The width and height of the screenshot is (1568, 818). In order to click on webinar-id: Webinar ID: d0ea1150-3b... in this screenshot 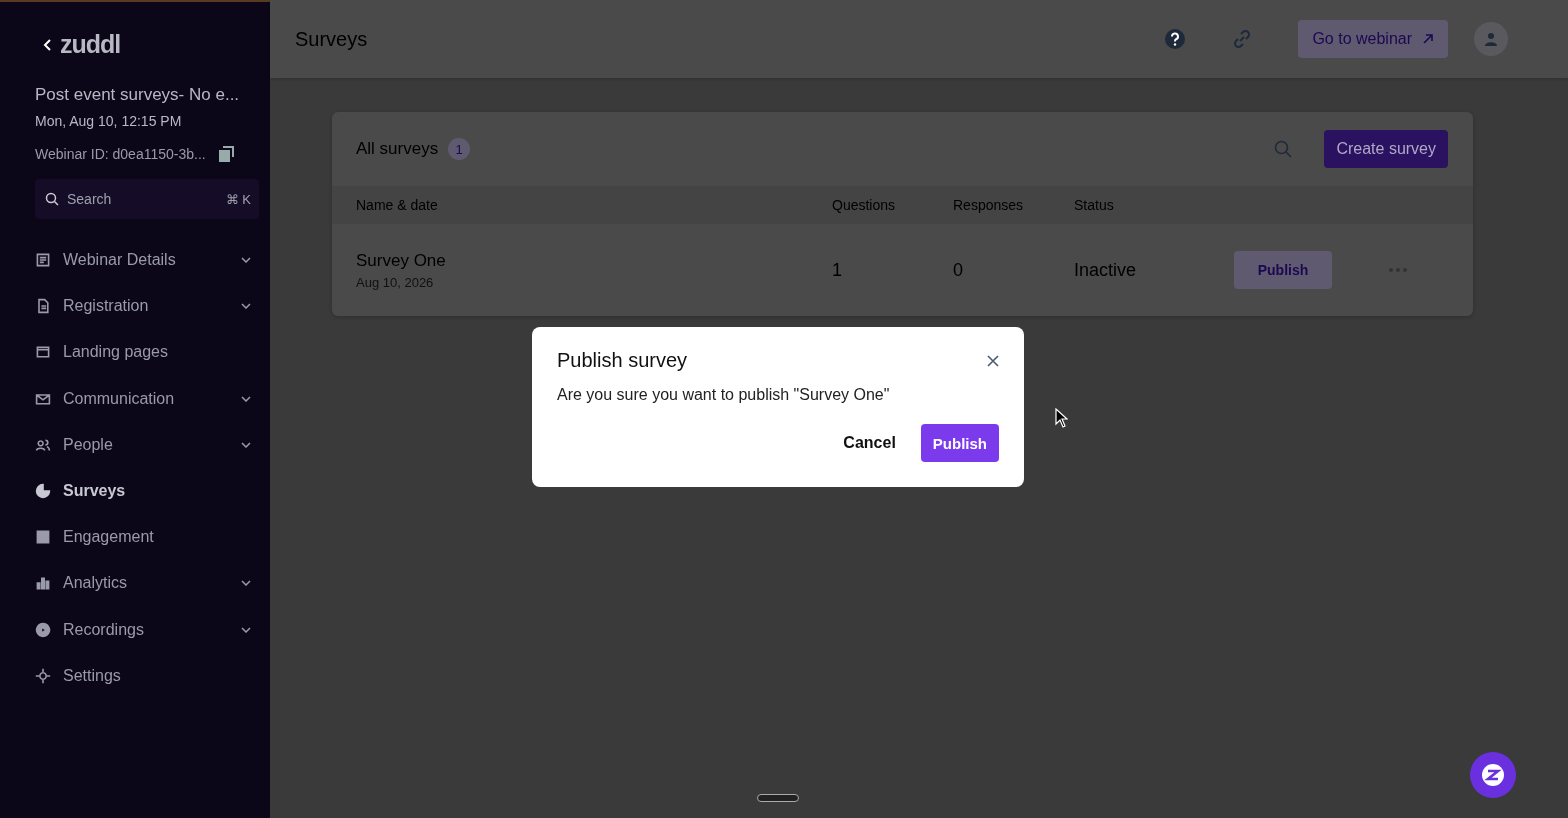, I will do `click(120, 154)`.